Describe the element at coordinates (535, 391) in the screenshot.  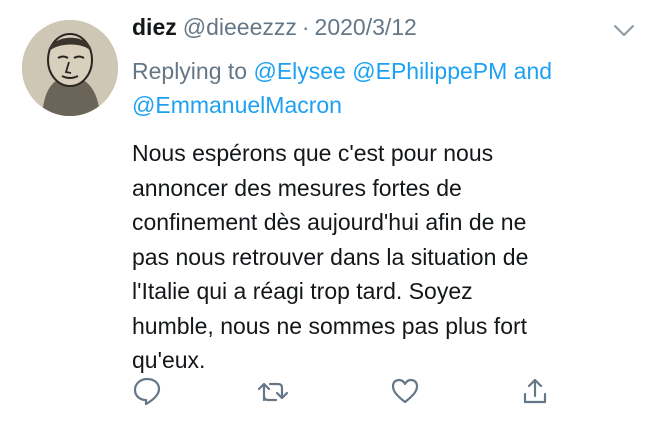
I see `share-icon` at that location.